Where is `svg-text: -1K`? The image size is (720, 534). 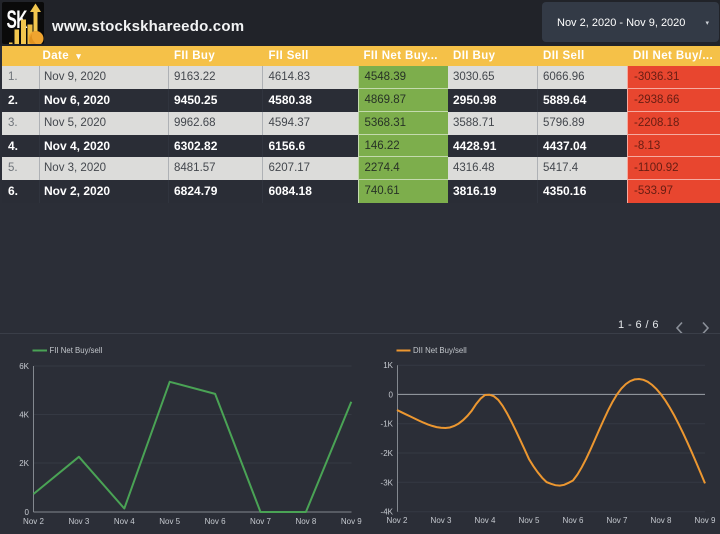
svg-text: -1K is located at coordinates (387, 424).